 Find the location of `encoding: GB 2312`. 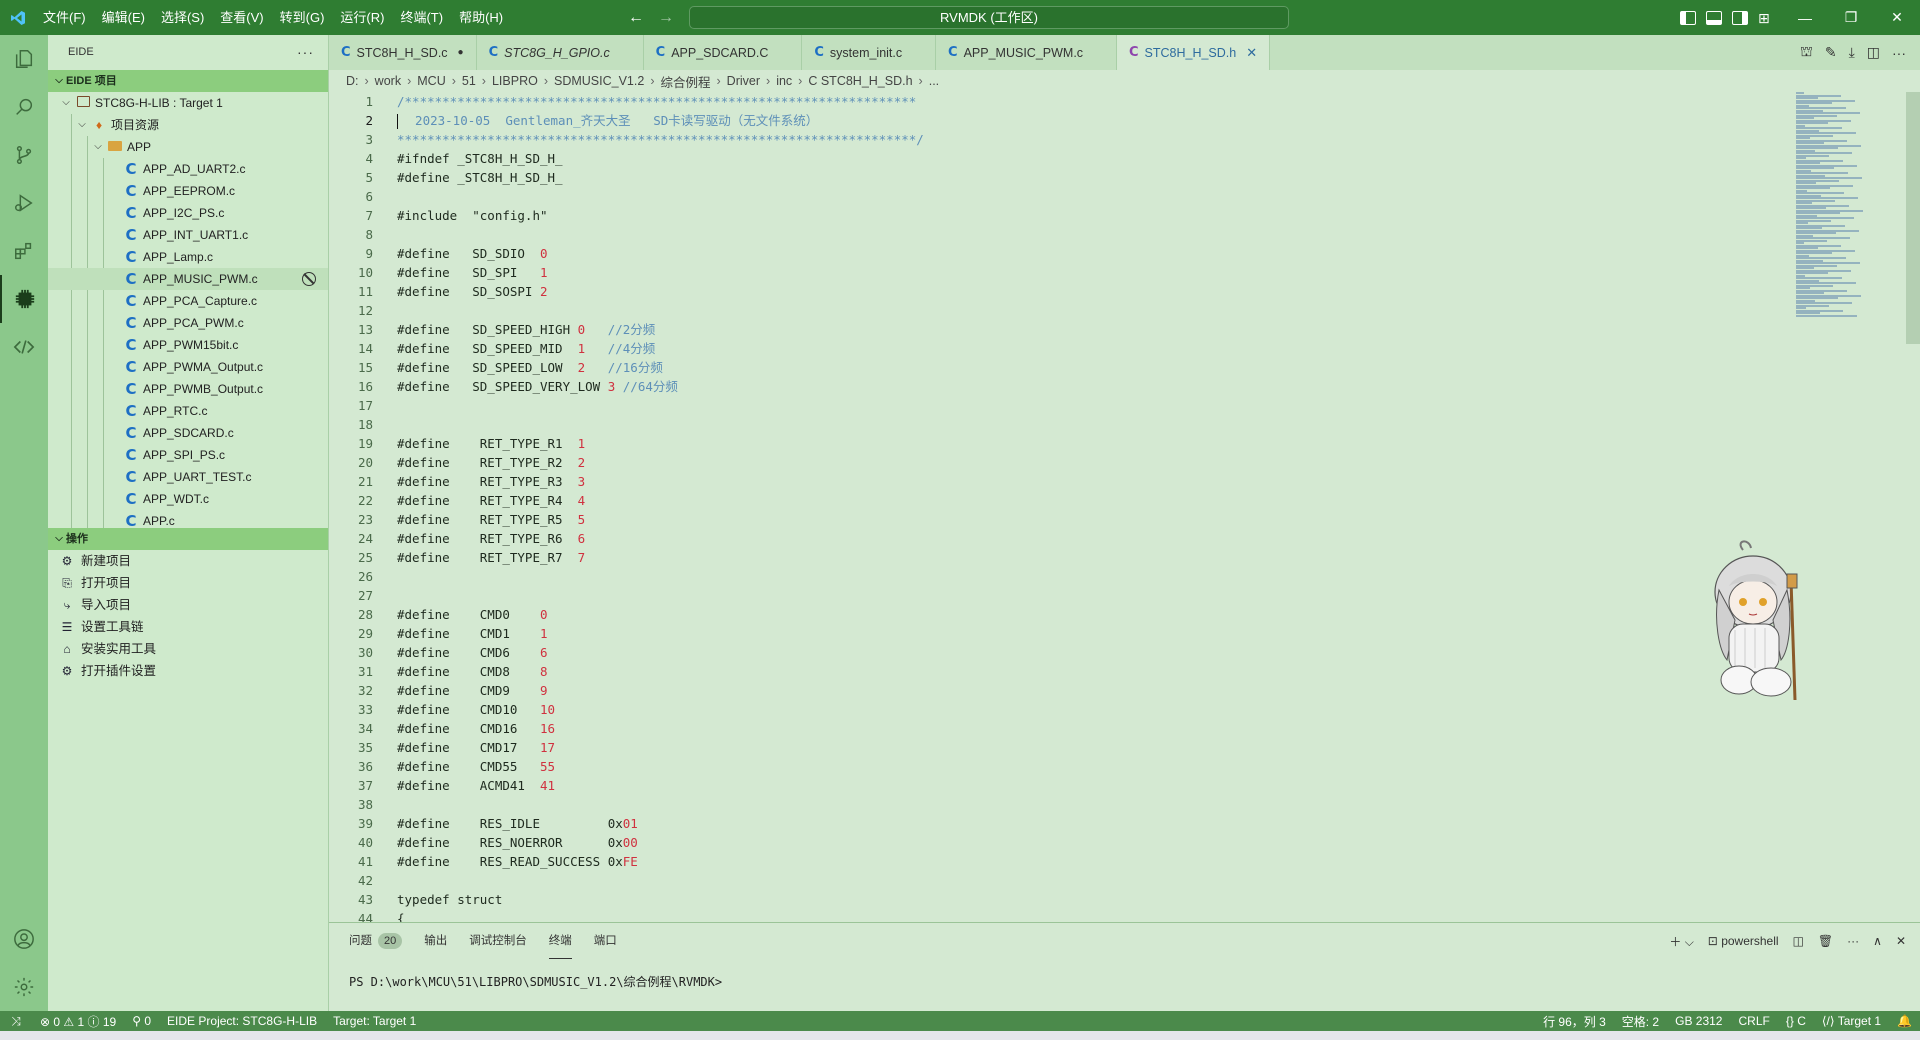

encoding: GB 2312 is located at coordinates (1698, 1021).